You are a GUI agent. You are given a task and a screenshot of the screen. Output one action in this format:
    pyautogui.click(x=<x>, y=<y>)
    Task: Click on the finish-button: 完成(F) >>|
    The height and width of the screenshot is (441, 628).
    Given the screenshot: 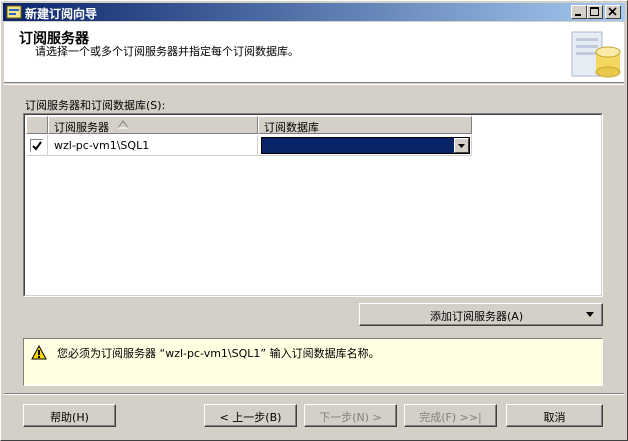 What is the action you would take?
    pyautogui.click(x=450, y=415)
    